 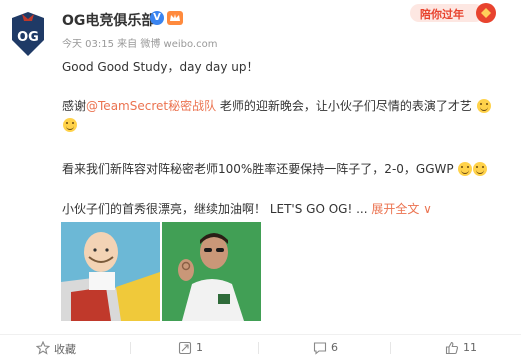 I want to click on post-line-2: 感谢@TeamSecret秘密战队 老师的迎新晚会，让小伙子们尽情的表演了才艺, so click(x=276, y=105).